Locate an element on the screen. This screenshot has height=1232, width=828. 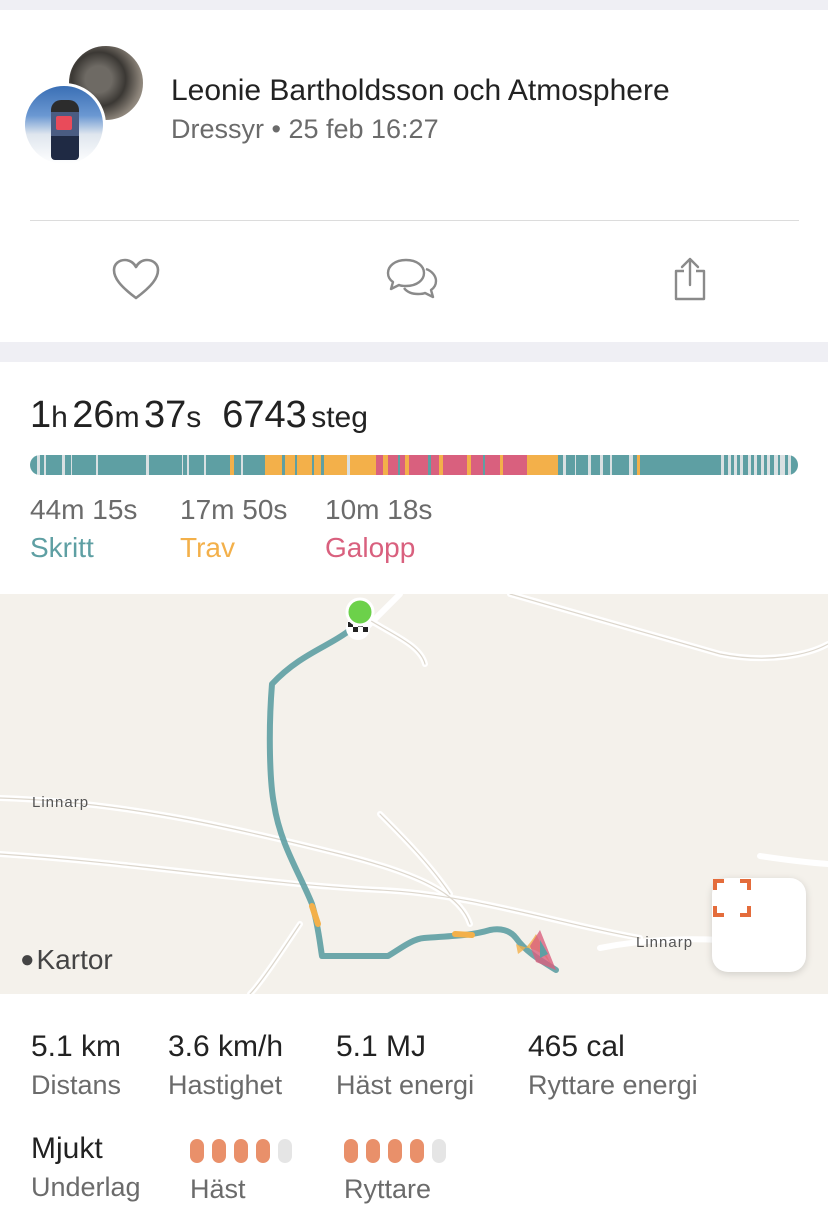
rating-horse: Häst is located at coordinates (241, 1170).